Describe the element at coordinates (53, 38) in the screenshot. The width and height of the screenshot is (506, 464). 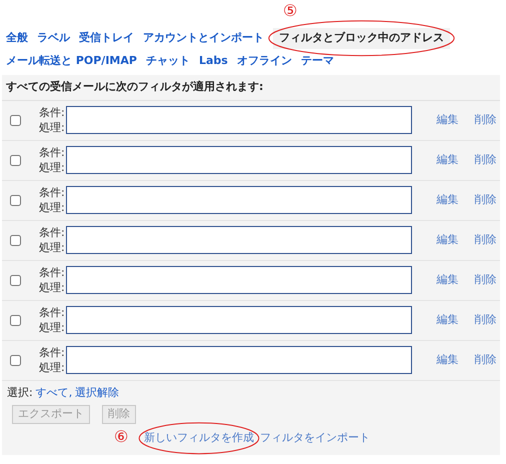
I see `settings-tab: ラベル` at that location.